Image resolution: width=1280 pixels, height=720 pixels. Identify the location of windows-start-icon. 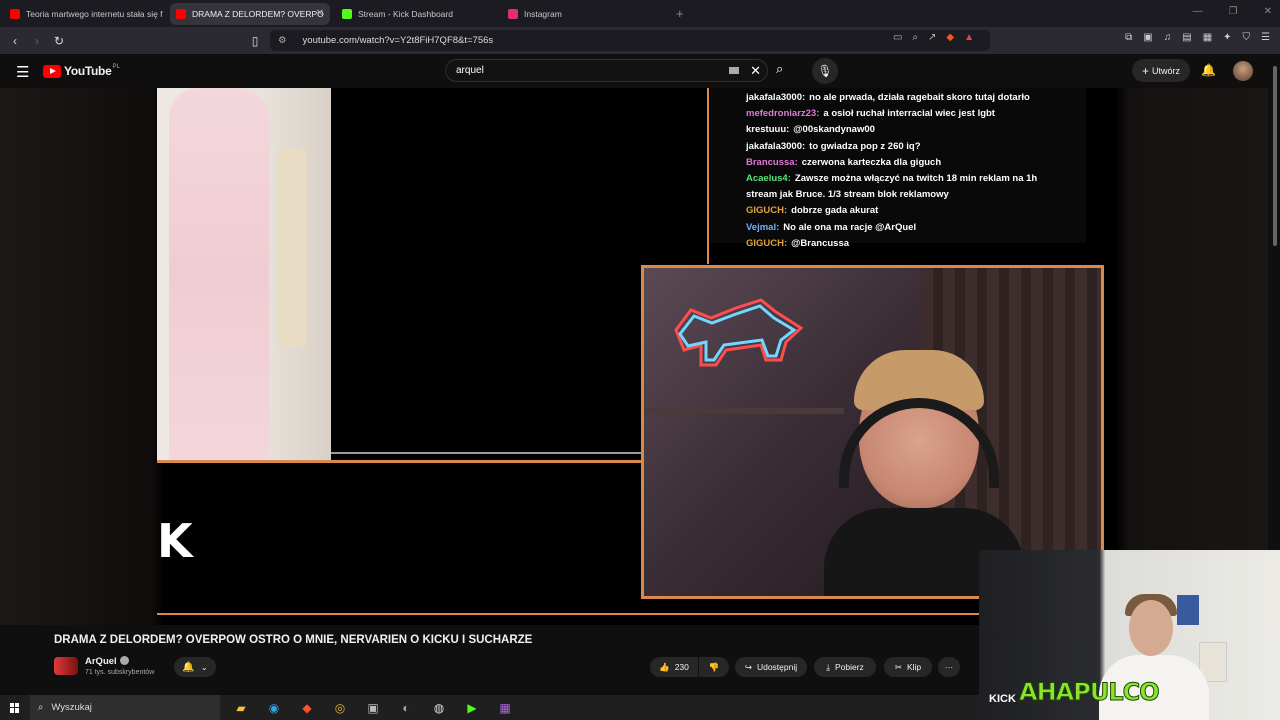
(15, 707).